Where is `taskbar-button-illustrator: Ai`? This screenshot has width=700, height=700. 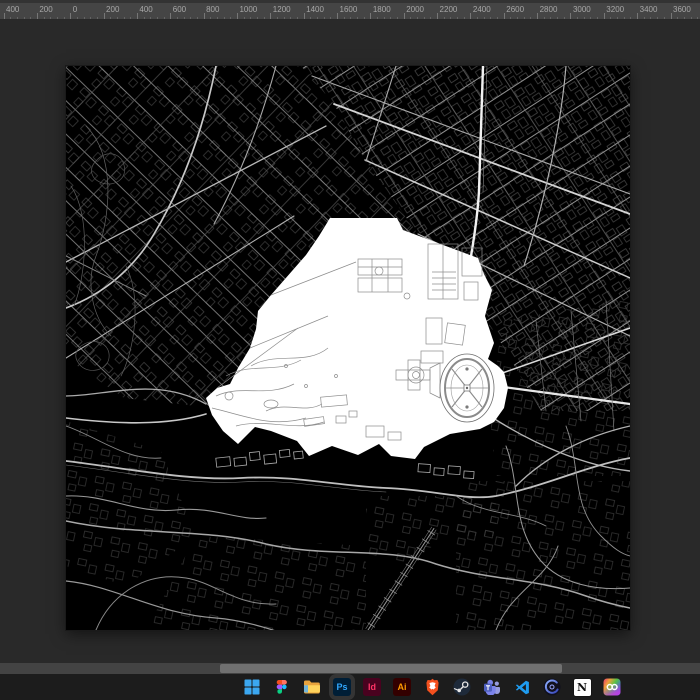 taskbar-button-illustrator: Ai is located at coordinates (402, 687).